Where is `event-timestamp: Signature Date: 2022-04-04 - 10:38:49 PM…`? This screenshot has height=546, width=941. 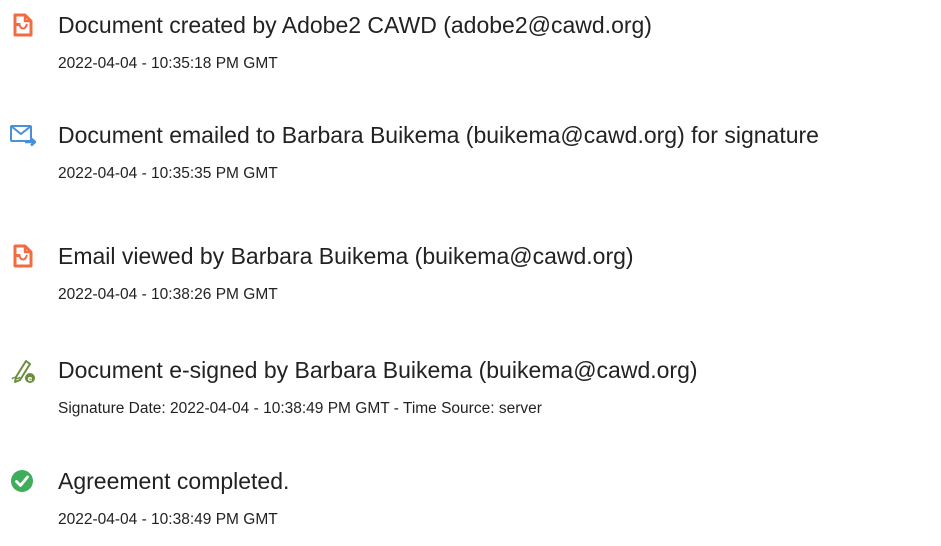 event-timestamp: Signature Date: 2022-04-04 - 10:38:49 PM… is located at coordinates (300, 408).